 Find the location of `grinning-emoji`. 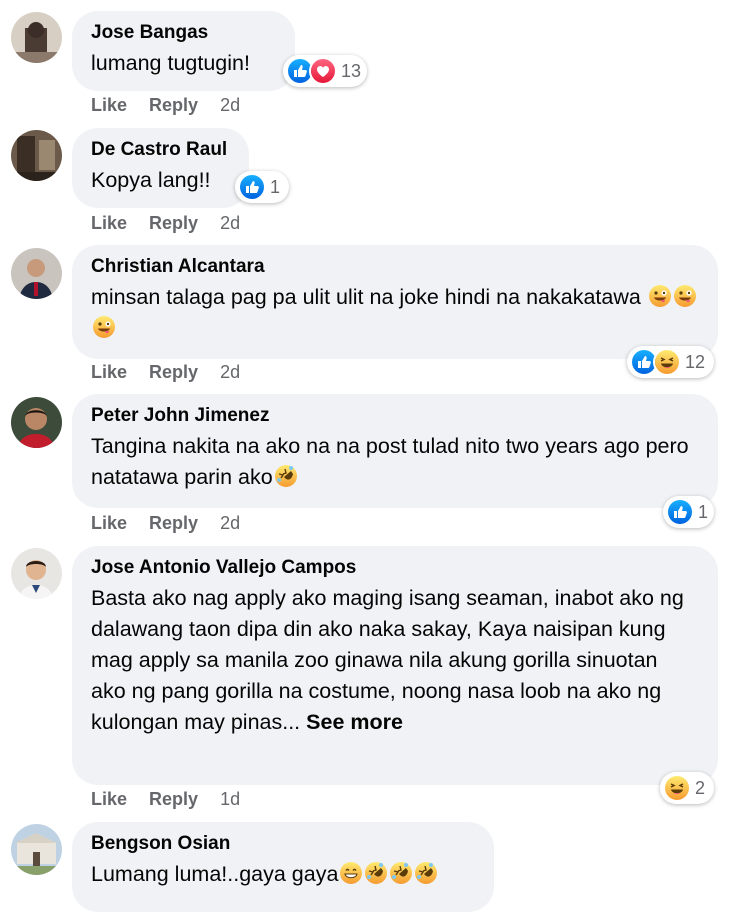

grinning-emoji is located at coordinates (351, 873).